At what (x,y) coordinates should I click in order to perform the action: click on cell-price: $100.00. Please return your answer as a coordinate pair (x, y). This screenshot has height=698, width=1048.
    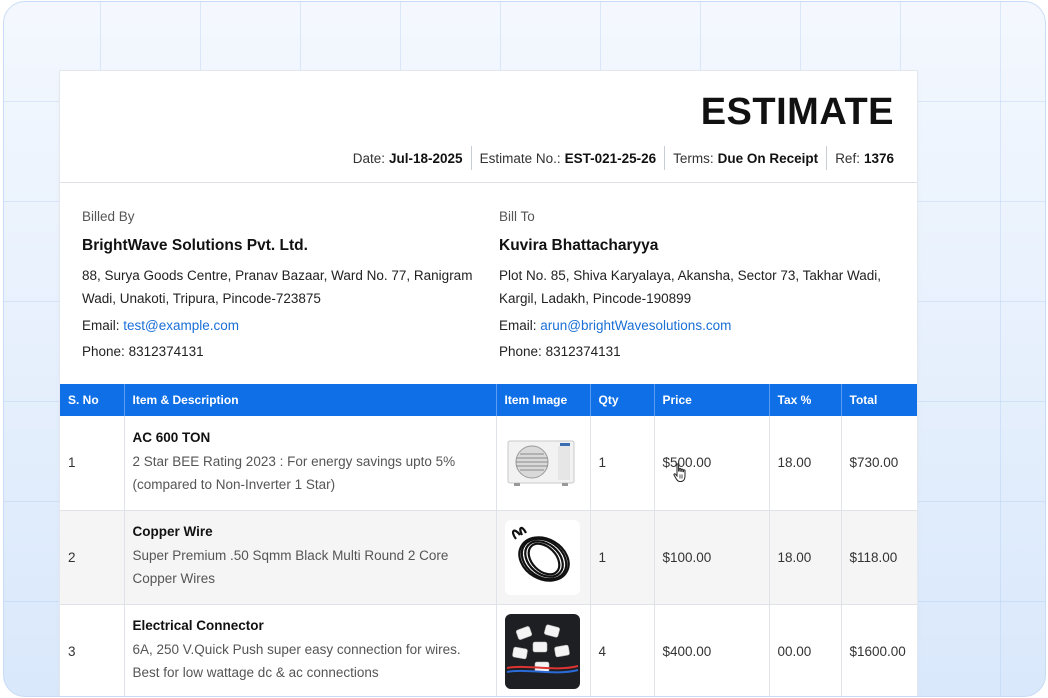
    Looking at the image, I should click on (712, 557).